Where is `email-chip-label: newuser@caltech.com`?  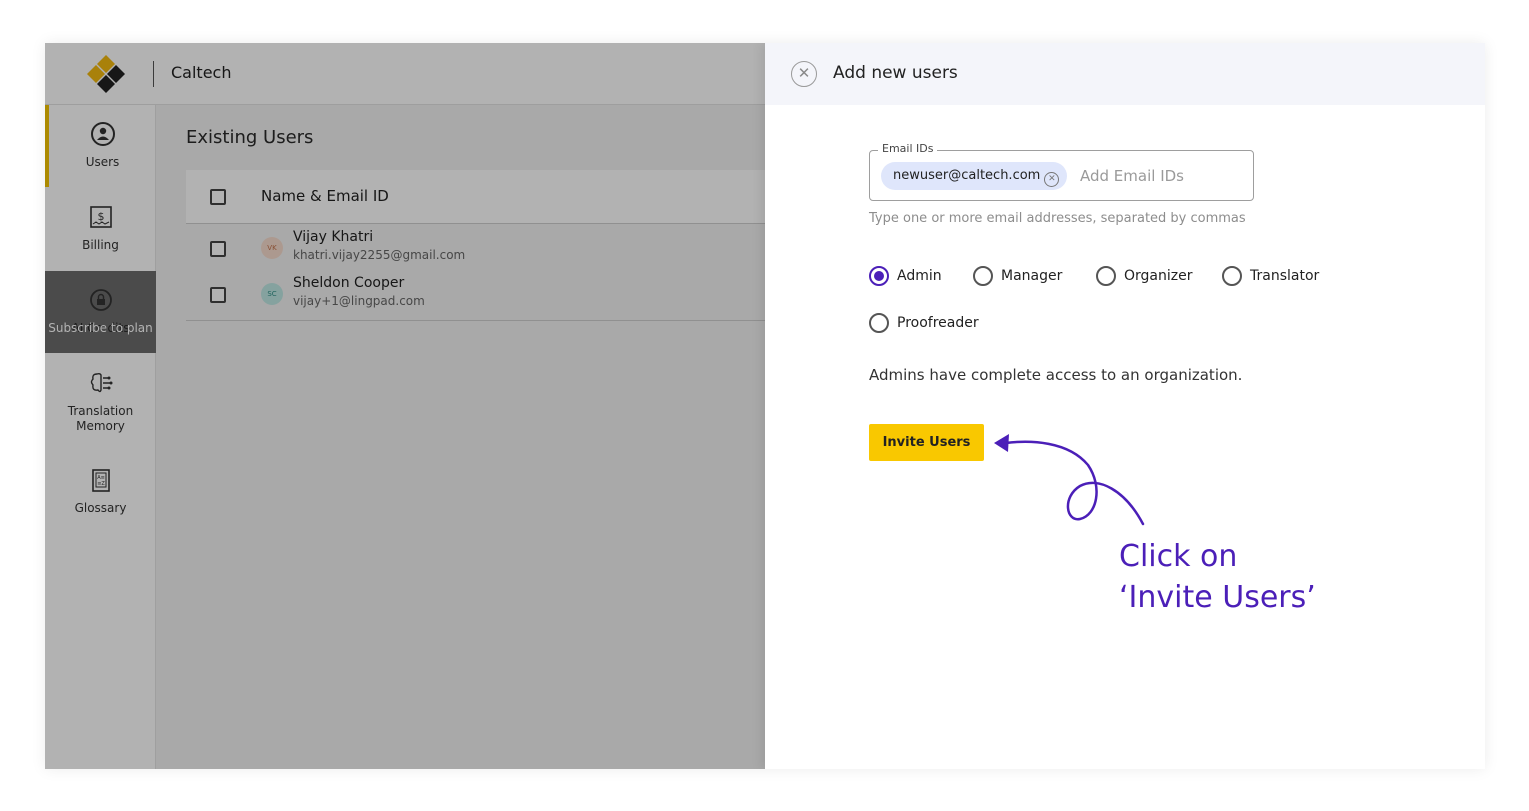
email-chip-label: newuser@caltech.com is located at coordinates (967, 175).